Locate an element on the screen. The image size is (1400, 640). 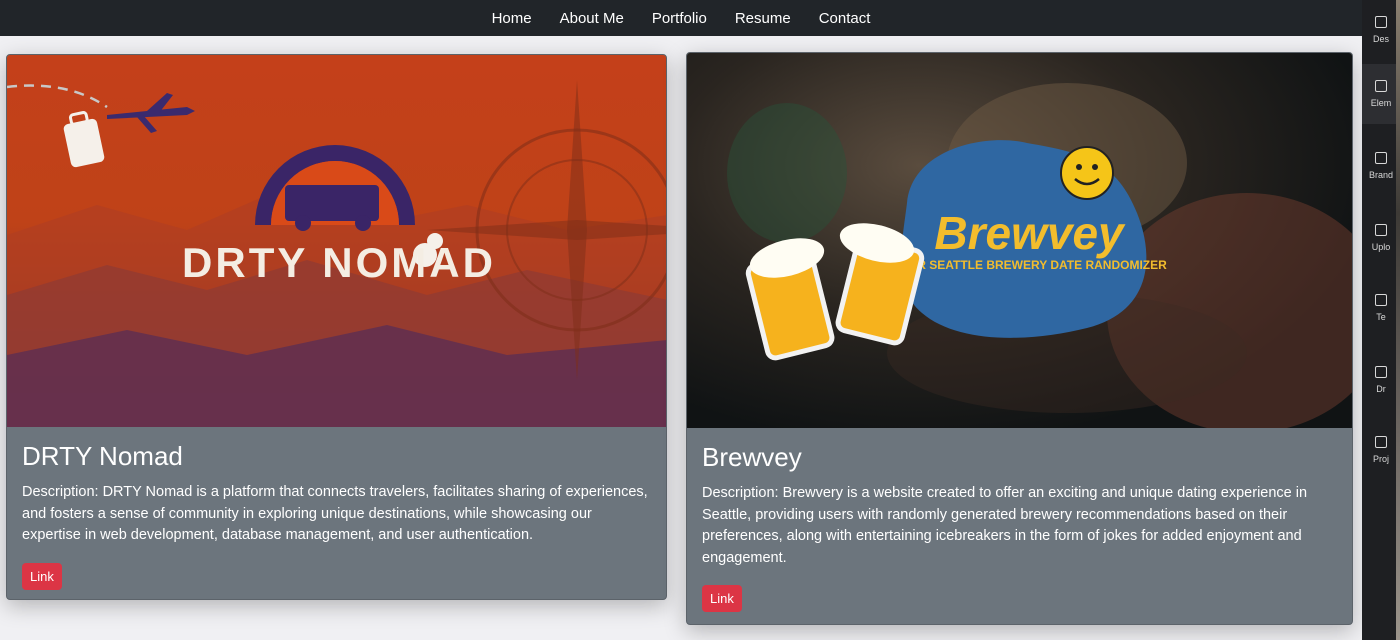
background-strip is located at coordinates (1398, 320).